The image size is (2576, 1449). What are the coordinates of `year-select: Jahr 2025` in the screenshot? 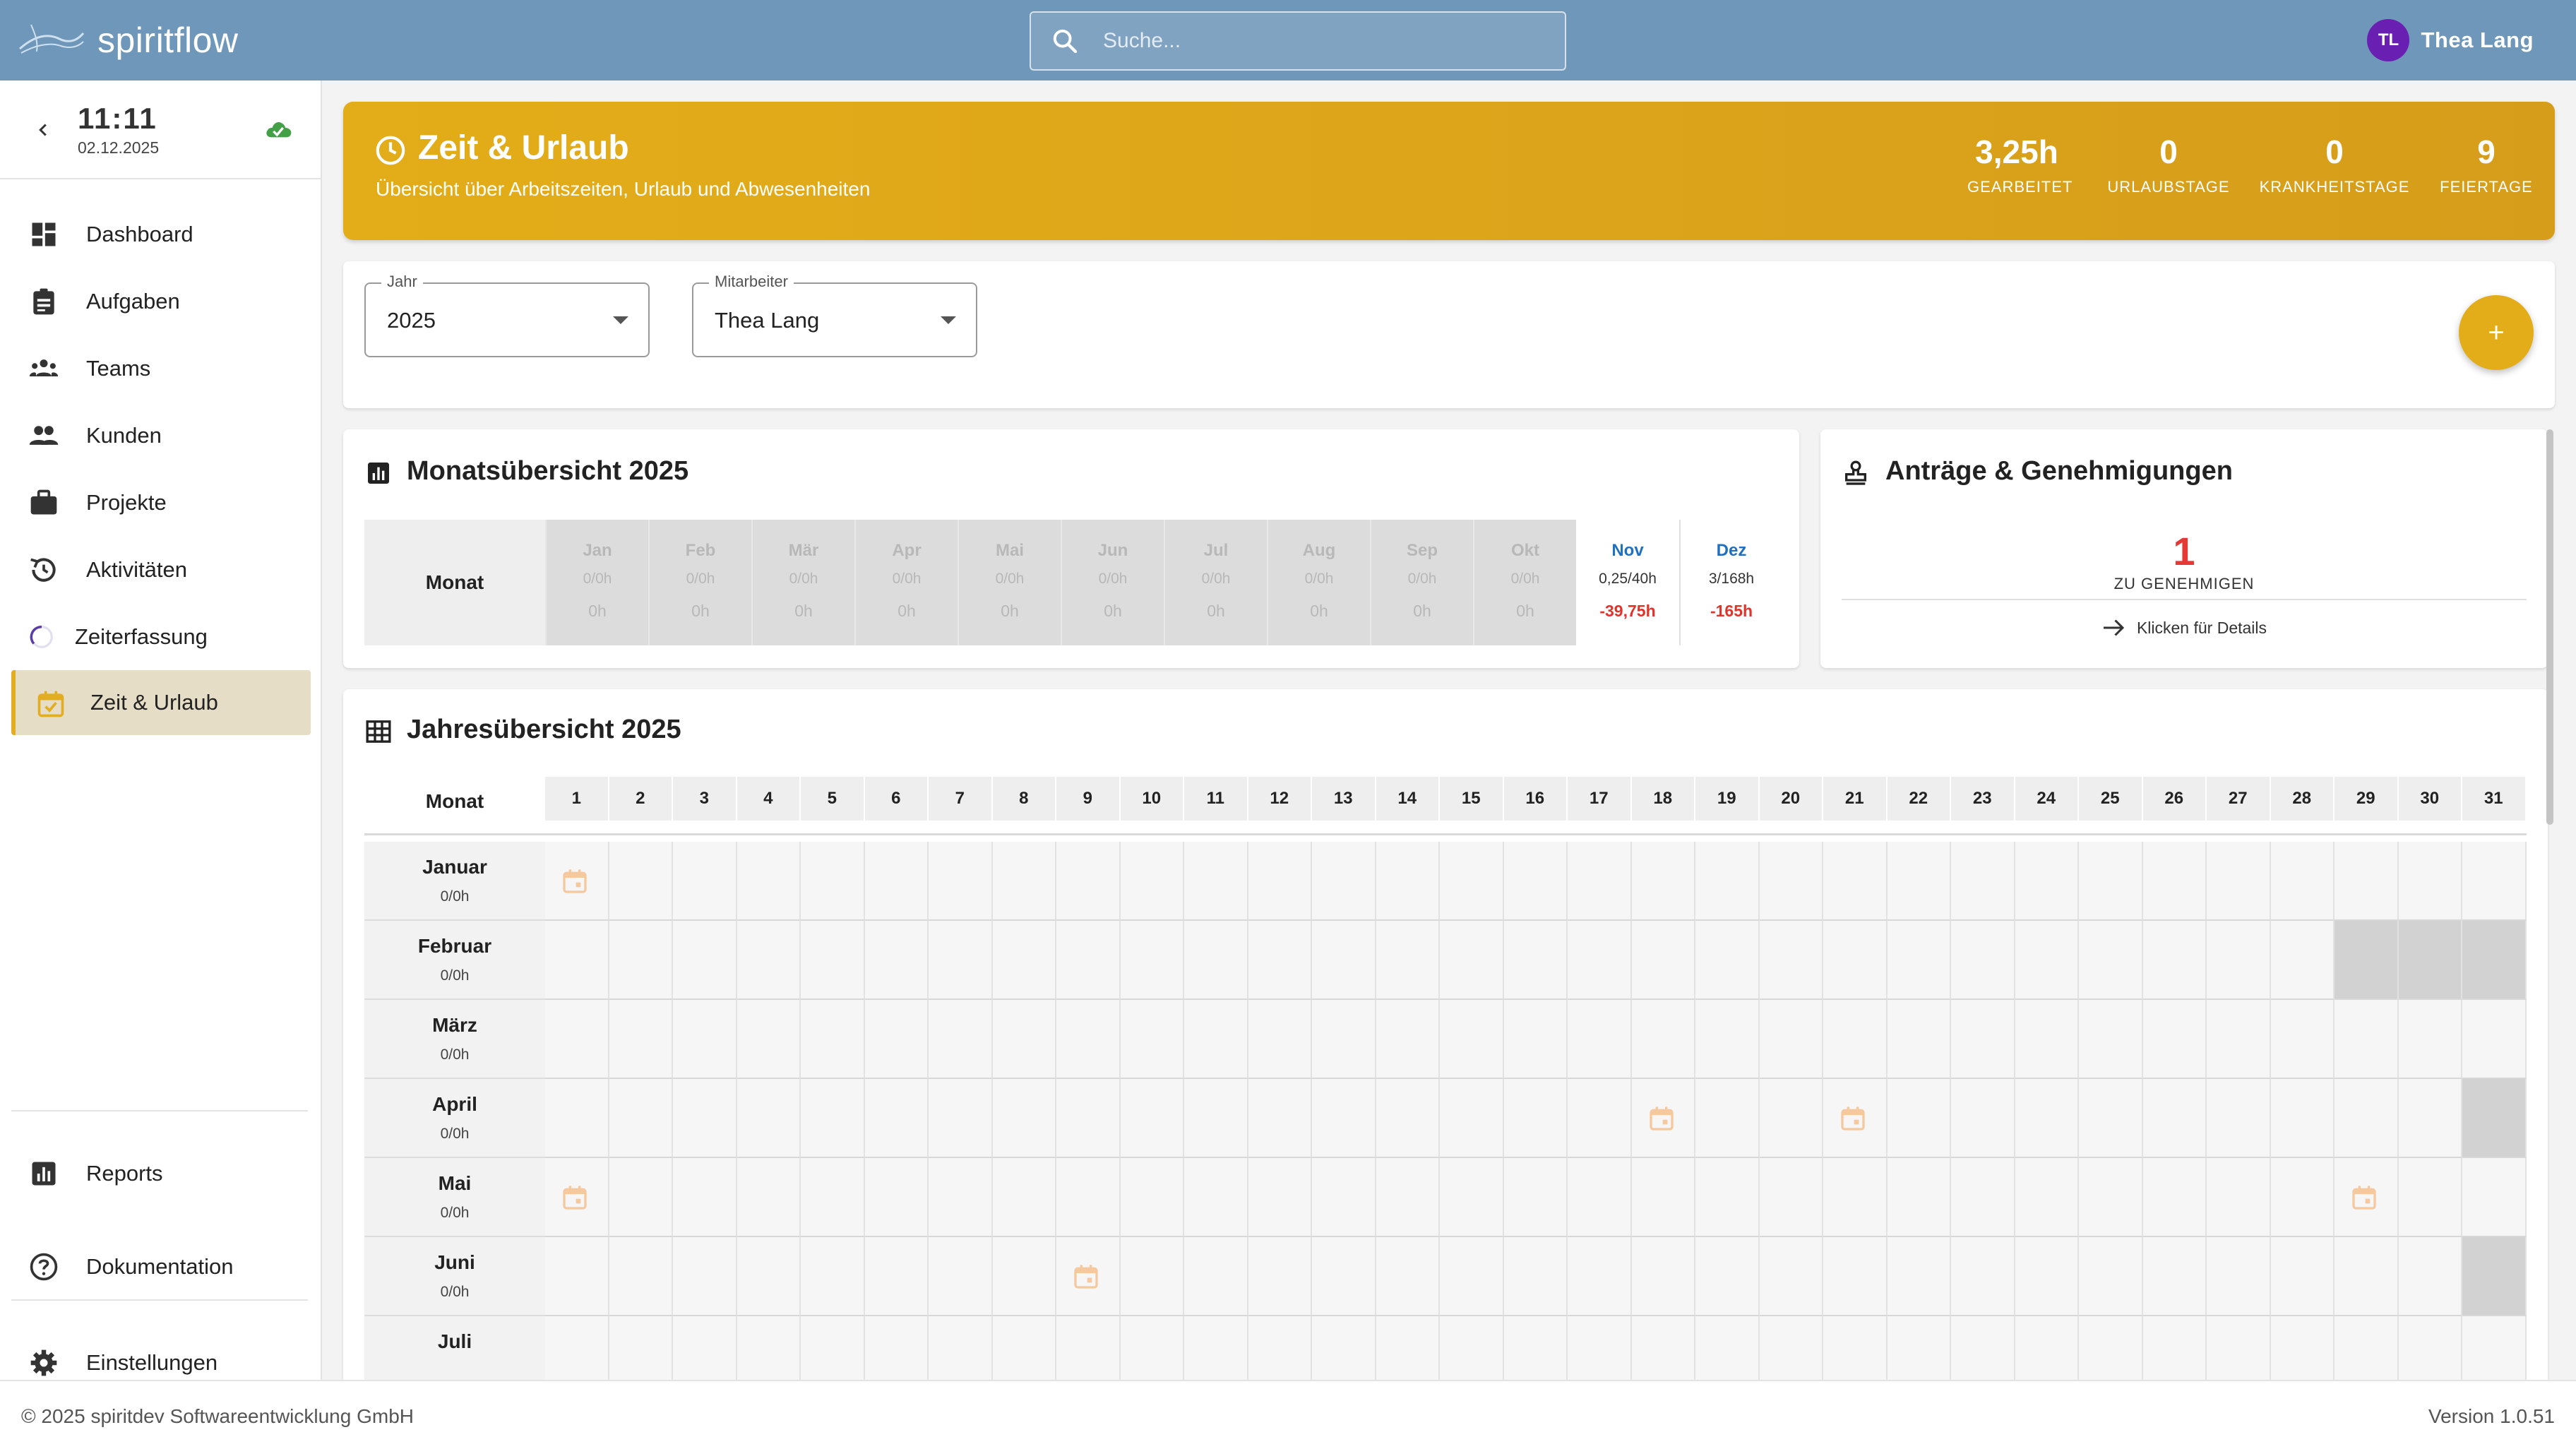 It's located at (507, 315).